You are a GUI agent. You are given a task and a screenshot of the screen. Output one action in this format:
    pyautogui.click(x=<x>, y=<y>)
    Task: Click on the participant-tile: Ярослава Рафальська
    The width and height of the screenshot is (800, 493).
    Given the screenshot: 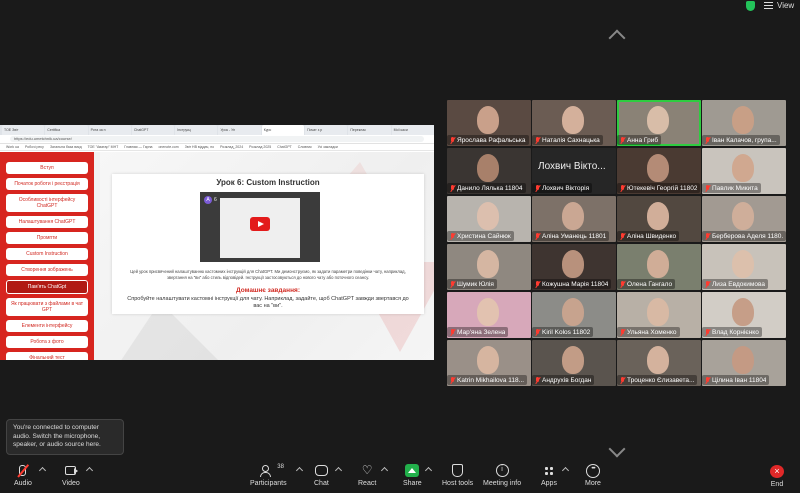 What is the action you would take?
    pyautogui.click(x=489, y=123)
    